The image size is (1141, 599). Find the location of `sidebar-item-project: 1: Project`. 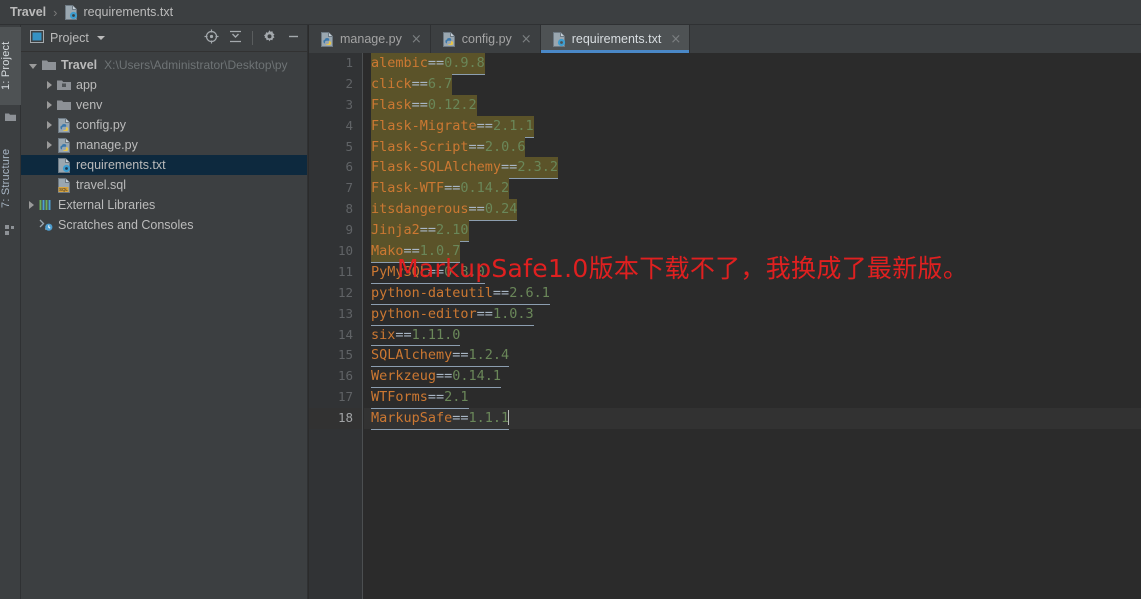

sidebar-item-project: 1: Project is located at coordinates (10, 66).